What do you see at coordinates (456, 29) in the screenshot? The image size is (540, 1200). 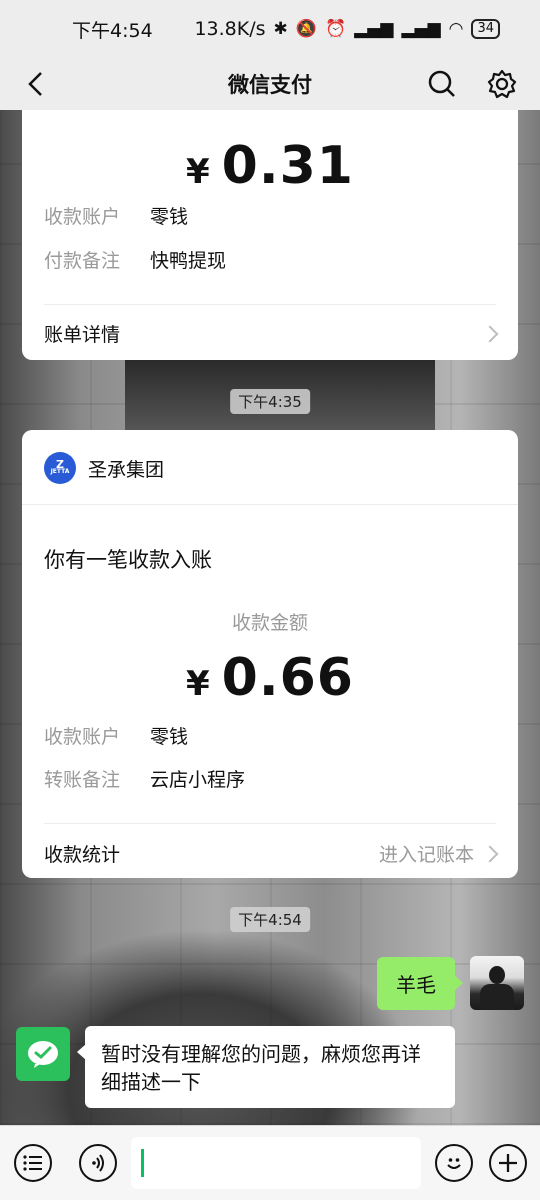 I see `wifi-icon: ◠` at bounding box center [456, 29].